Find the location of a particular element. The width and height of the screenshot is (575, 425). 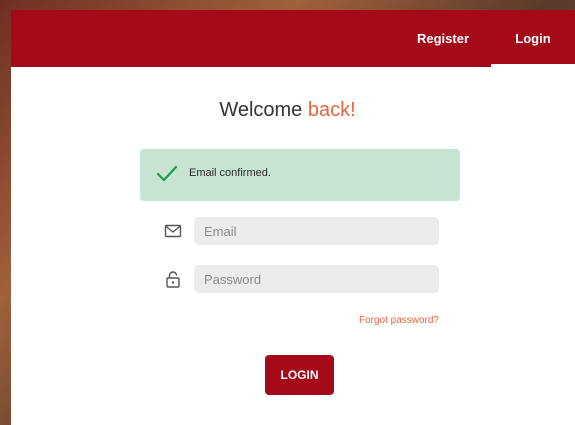

alert-message: Email confirmed. is located at coordinates (230, 173).